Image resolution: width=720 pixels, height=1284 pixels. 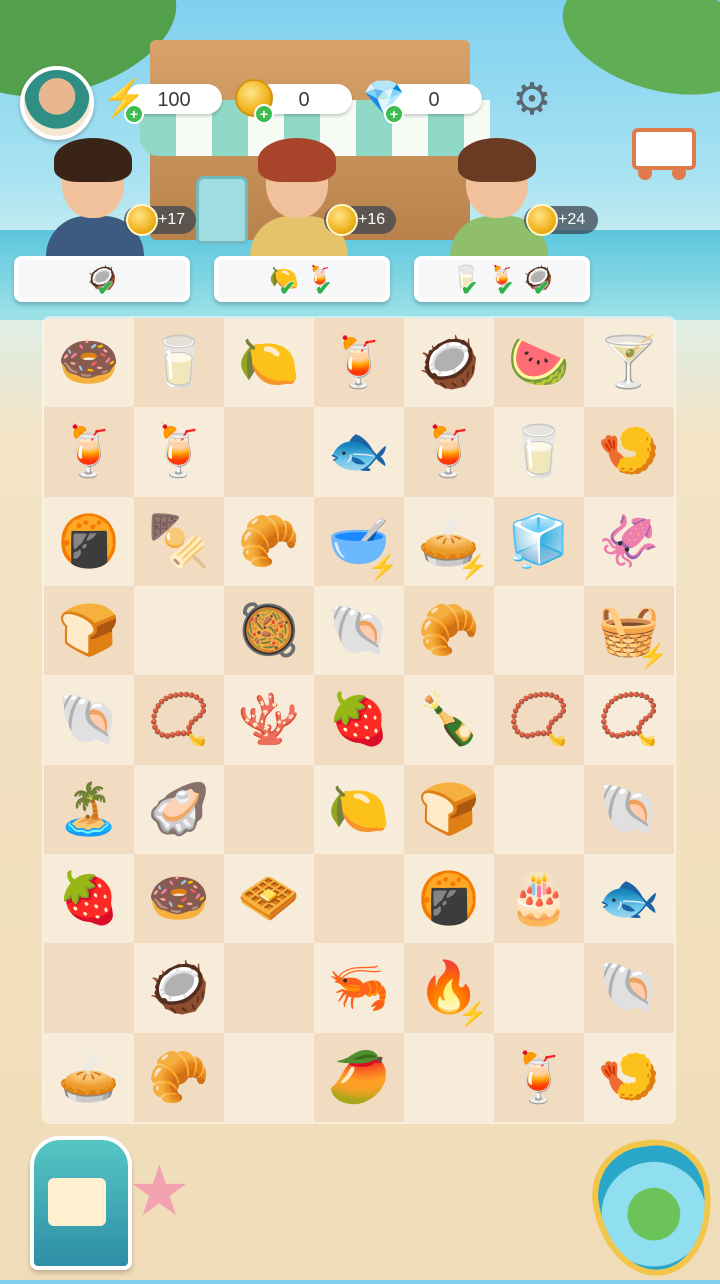 What do you see at coordinates (532, 100) in the screenshot?
I see `gear-icon: ⚙` at bounding box center [532, 100].